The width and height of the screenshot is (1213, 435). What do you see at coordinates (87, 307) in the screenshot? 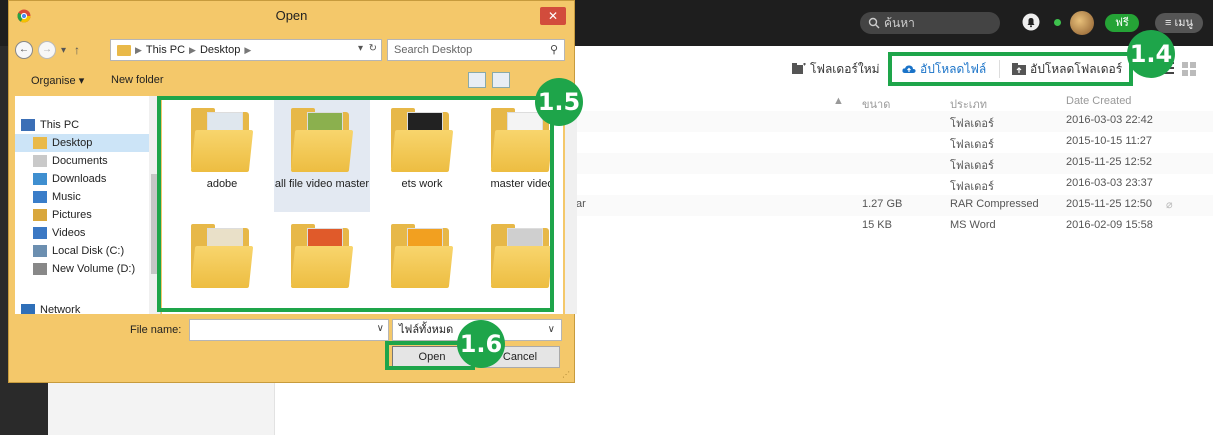
I see `nav-item: Network` at bounding box center [87, 307].